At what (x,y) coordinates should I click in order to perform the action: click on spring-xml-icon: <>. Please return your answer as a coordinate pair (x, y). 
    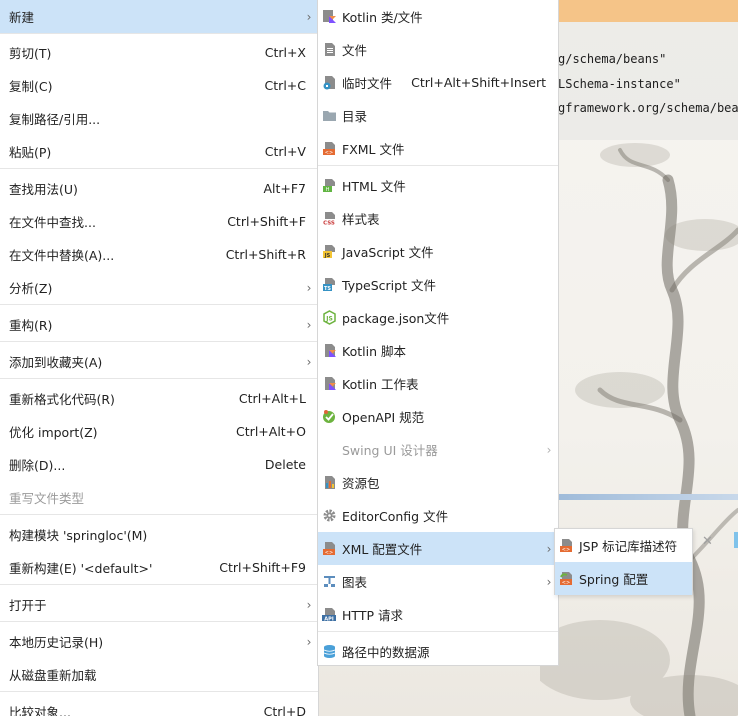
    Looking at the image, I should click on (566, 579).